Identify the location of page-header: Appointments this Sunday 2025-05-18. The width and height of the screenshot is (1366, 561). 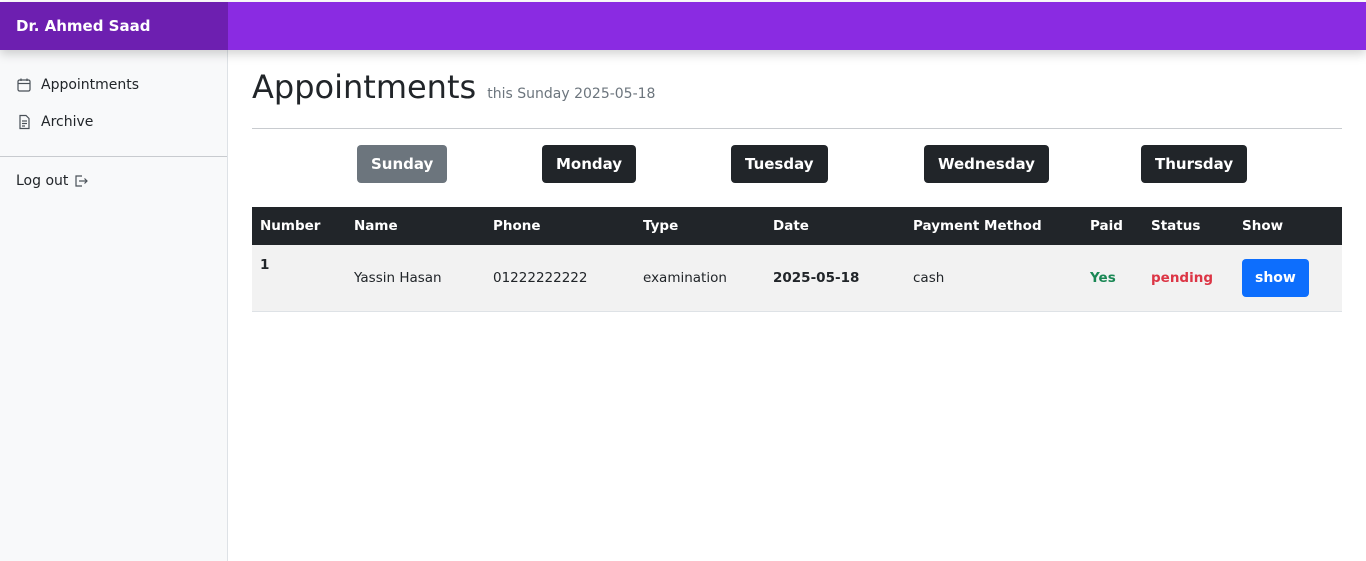
(453, 87).